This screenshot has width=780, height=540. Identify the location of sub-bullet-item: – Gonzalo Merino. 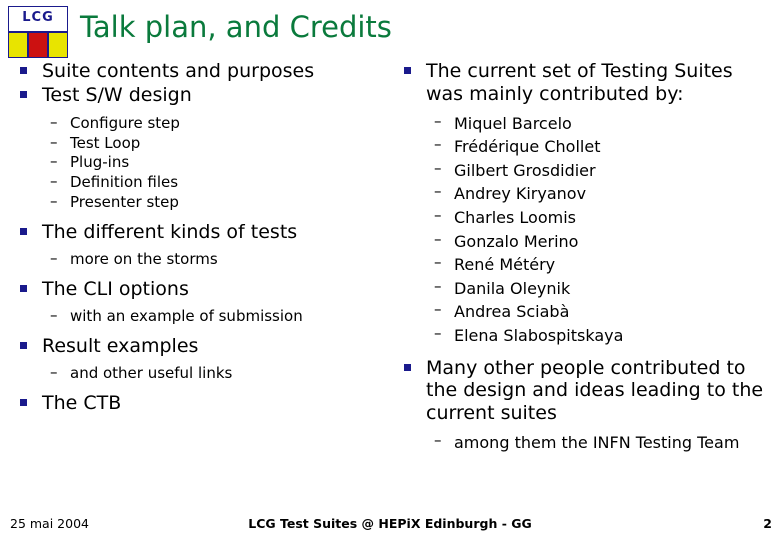
(585, 241).